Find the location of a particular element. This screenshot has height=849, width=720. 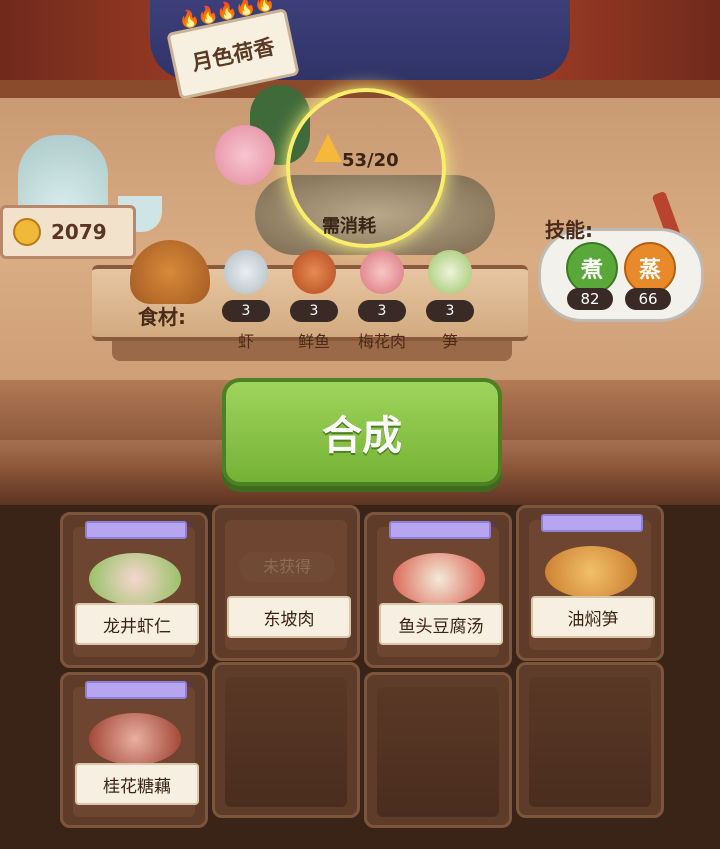

recipe-card-braised-bamboo: 油焖笋 is located at coordinates (590, 583).